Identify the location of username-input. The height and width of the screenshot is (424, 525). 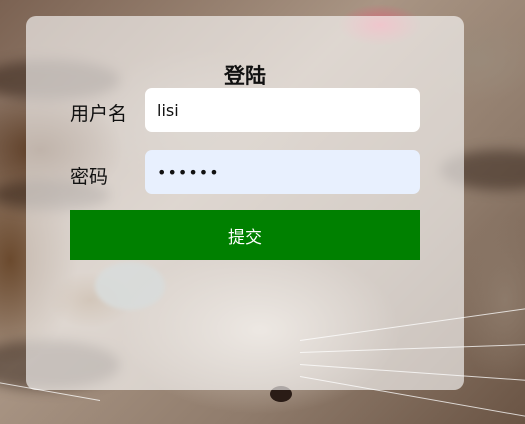
(282, 110).